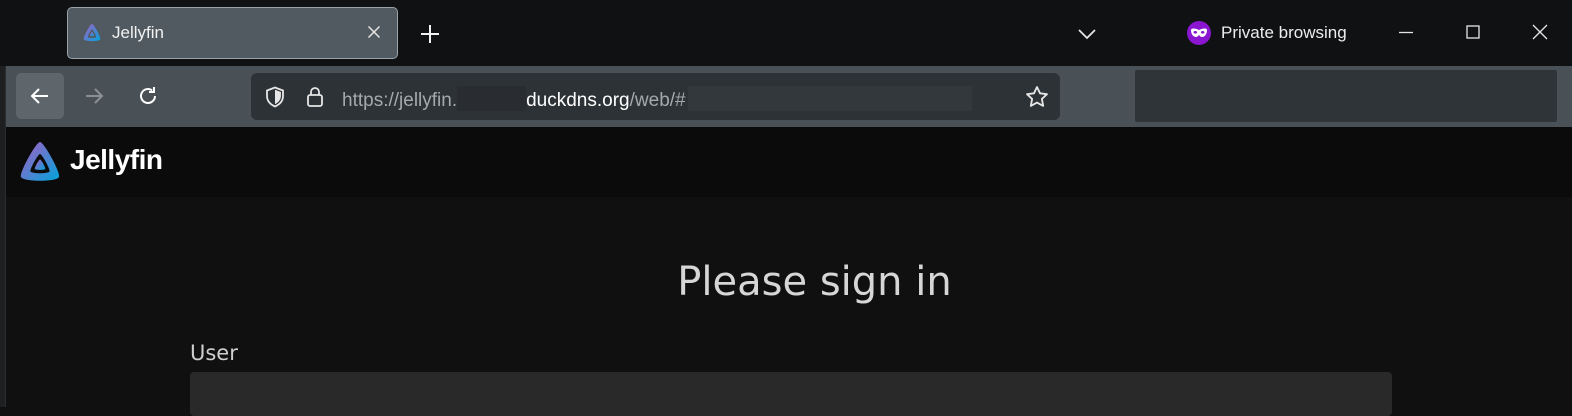 This screenshot has height=416, width=1572. Describe the element at coordinates (1087, 34) in the screenshot. I see `chevron-down-icon` at that location.